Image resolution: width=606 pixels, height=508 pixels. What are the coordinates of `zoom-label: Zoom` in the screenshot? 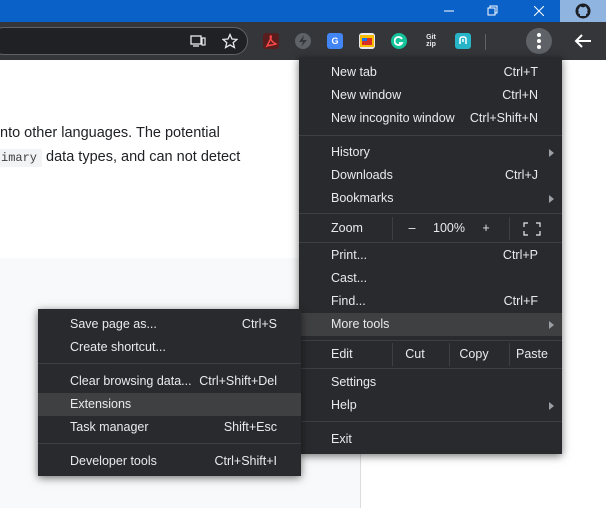 It's located at (347, 228).